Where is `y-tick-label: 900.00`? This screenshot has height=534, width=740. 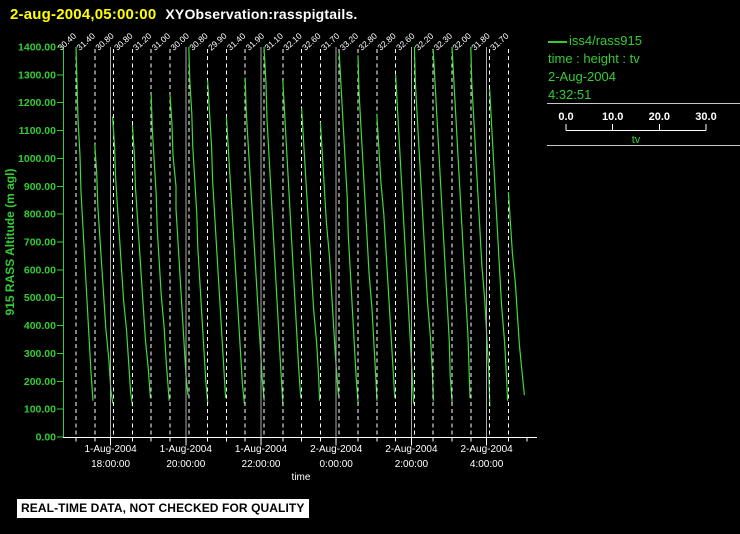
y-tick-label: 900.00 is located at coordinates (40, 187).